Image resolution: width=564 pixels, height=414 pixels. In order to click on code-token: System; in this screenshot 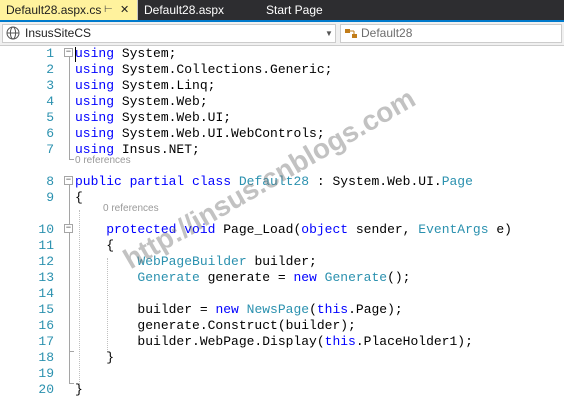, I will do `click(149, 53)`.